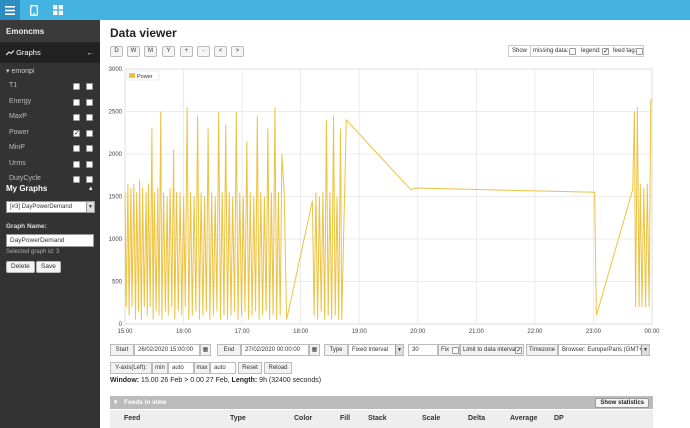 The image size is (690, 428). Describe the element at coordinates (18, 116) in the screenshot. I see `feed-name: MaxP` at that location.